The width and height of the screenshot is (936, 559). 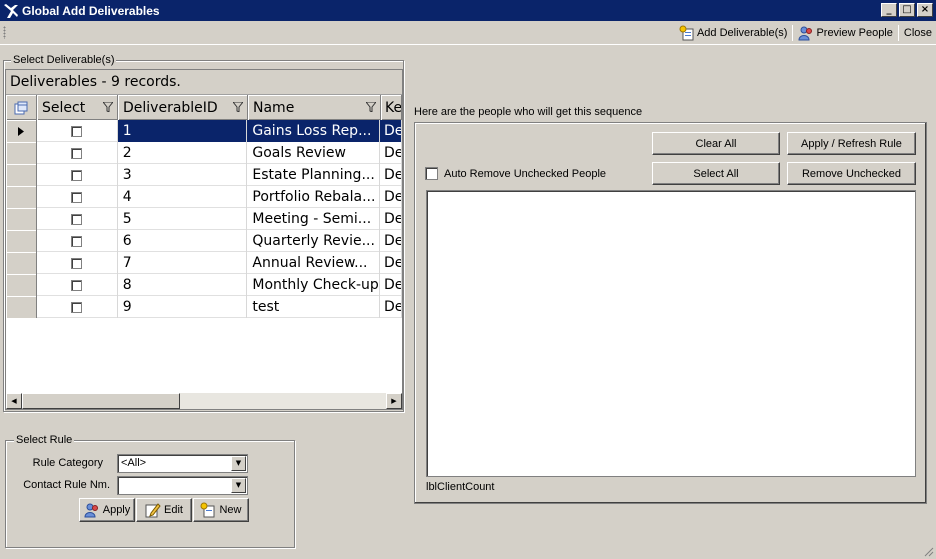 What do you see at coordinates (851, 143) in the screenshot?
I see `apply-refresh-rule-button: Apply / Refresh Rule` at bounding box center [851, 143].